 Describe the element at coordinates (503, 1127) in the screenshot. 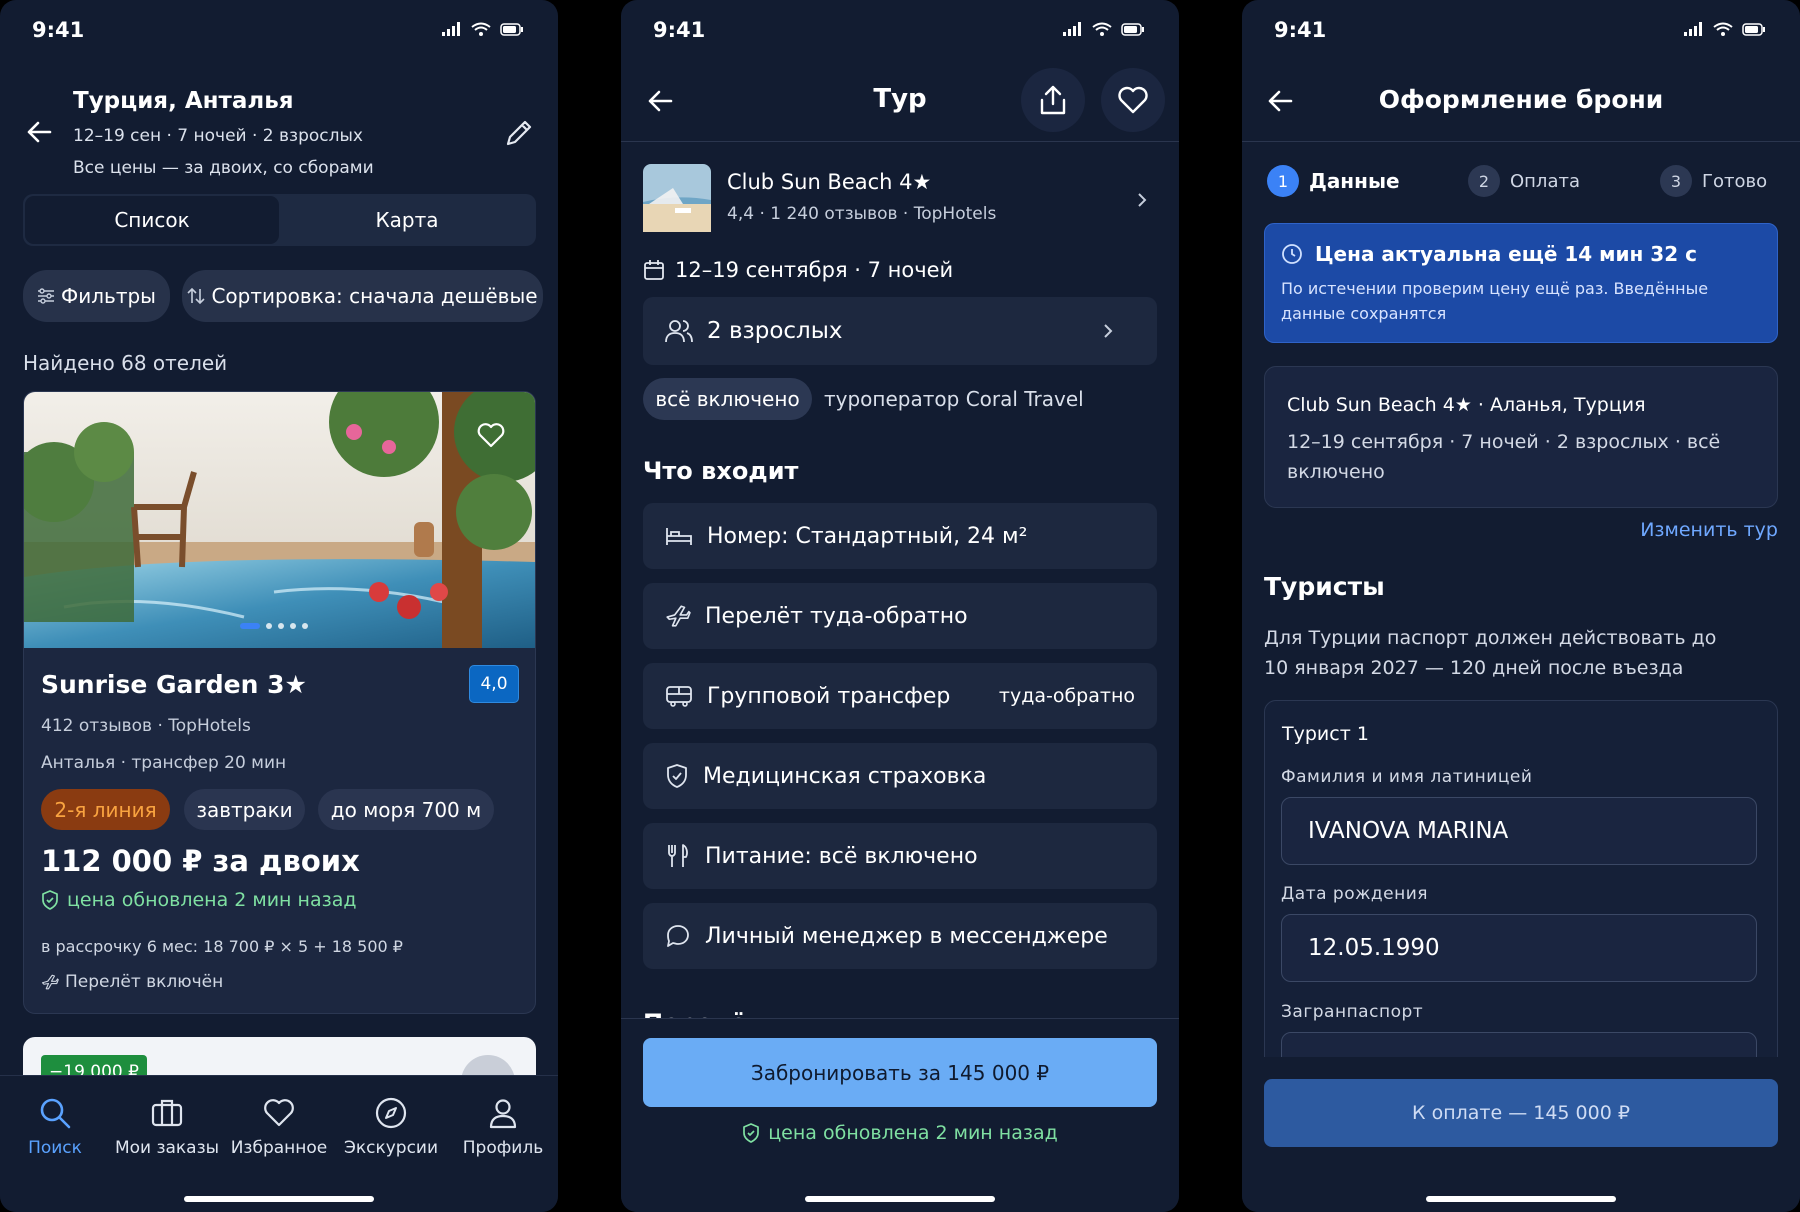

I see `nav-profile: Профиль` at that location.